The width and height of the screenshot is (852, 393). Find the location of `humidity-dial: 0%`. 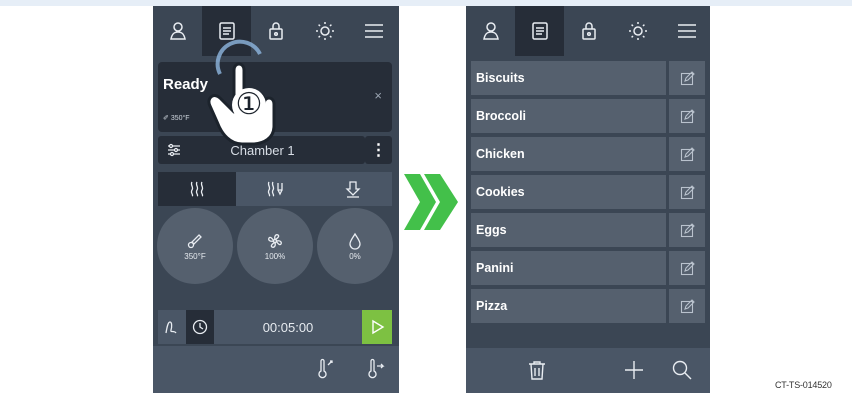

humidity-dial: 0% is located at coordinates (355, 246).